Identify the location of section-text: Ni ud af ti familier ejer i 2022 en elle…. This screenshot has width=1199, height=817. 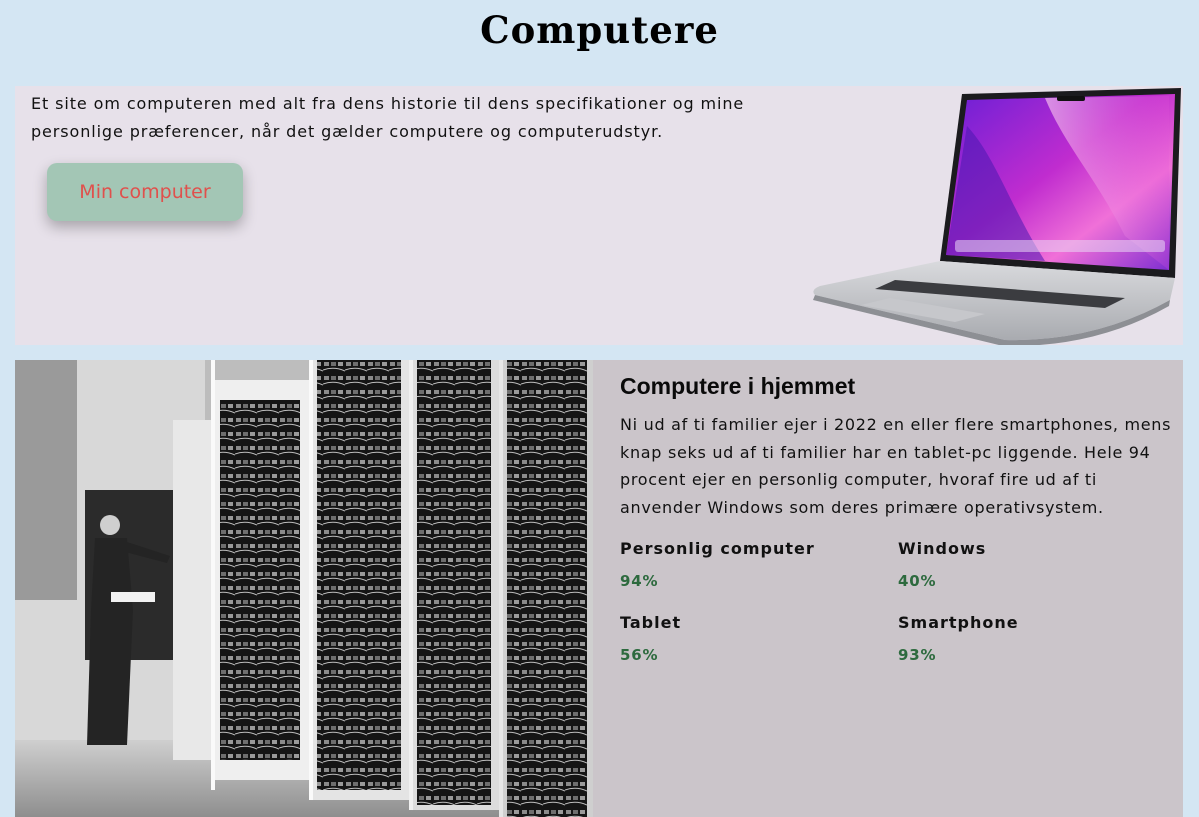
(896, 466).